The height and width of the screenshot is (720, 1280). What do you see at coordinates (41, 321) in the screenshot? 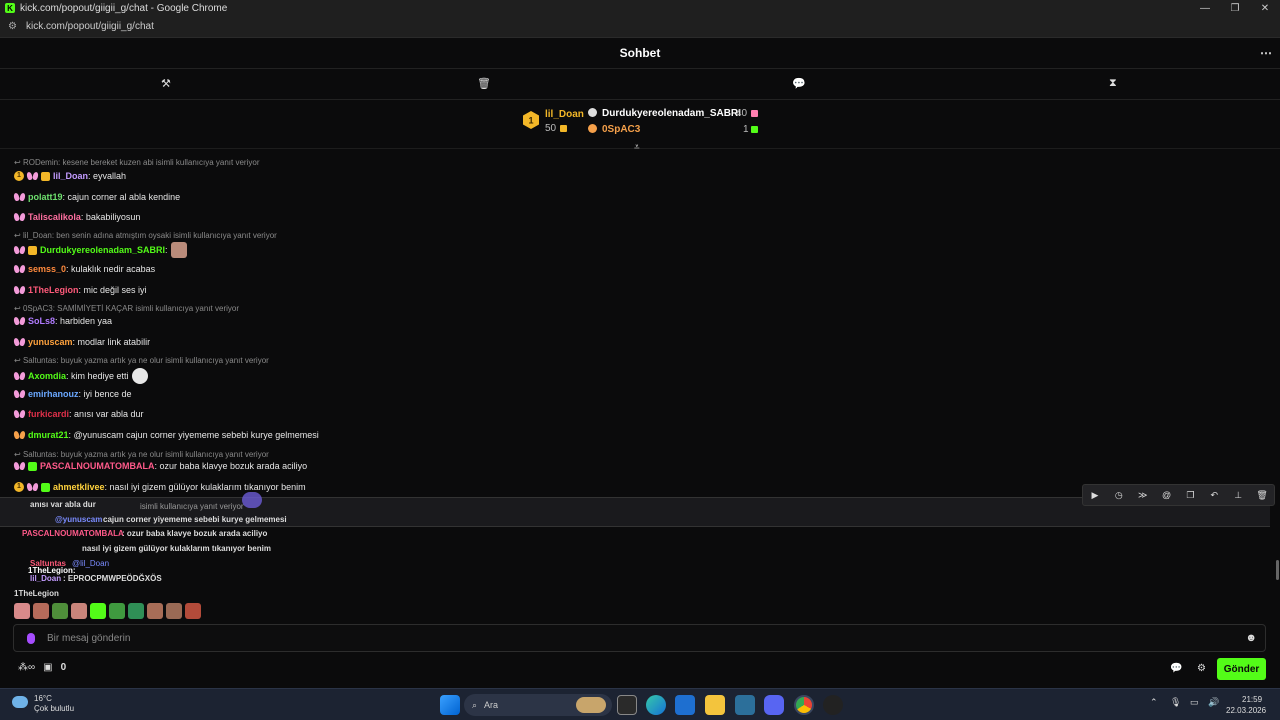
I see `message-username: SoLs8` at bounding box center [41, 321].